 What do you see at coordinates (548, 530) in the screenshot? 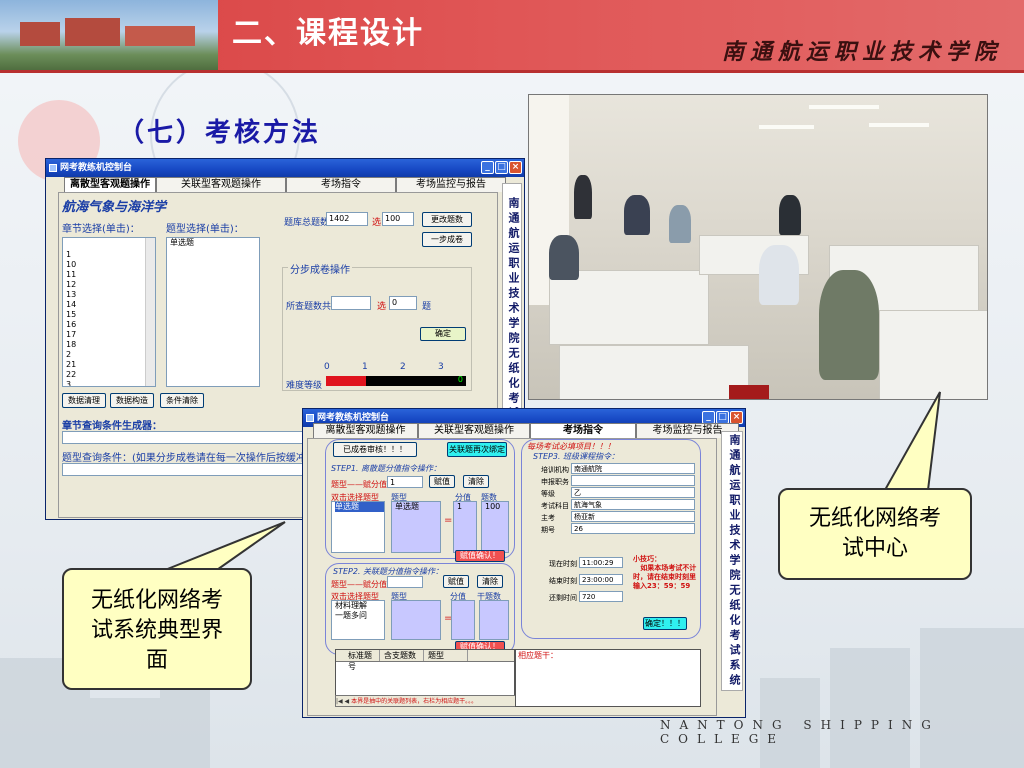
I see `exam-field-label: 期号` at bounding box center [548, 530].